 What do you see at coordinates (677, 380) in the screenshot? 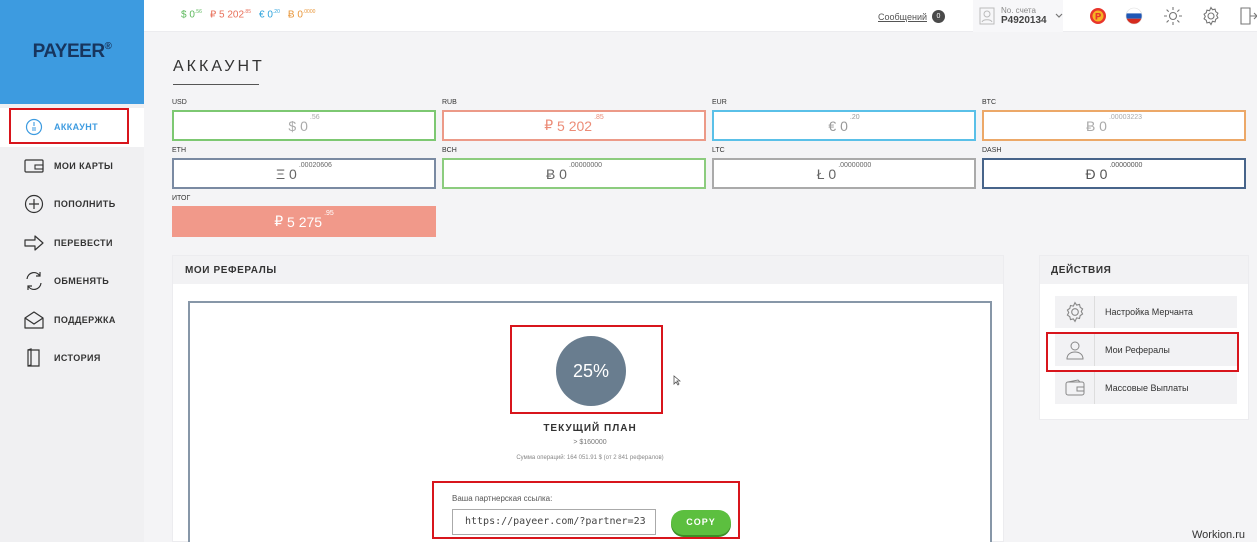
I see `mouse-cursor-icon` at bounding box center [677, 380].